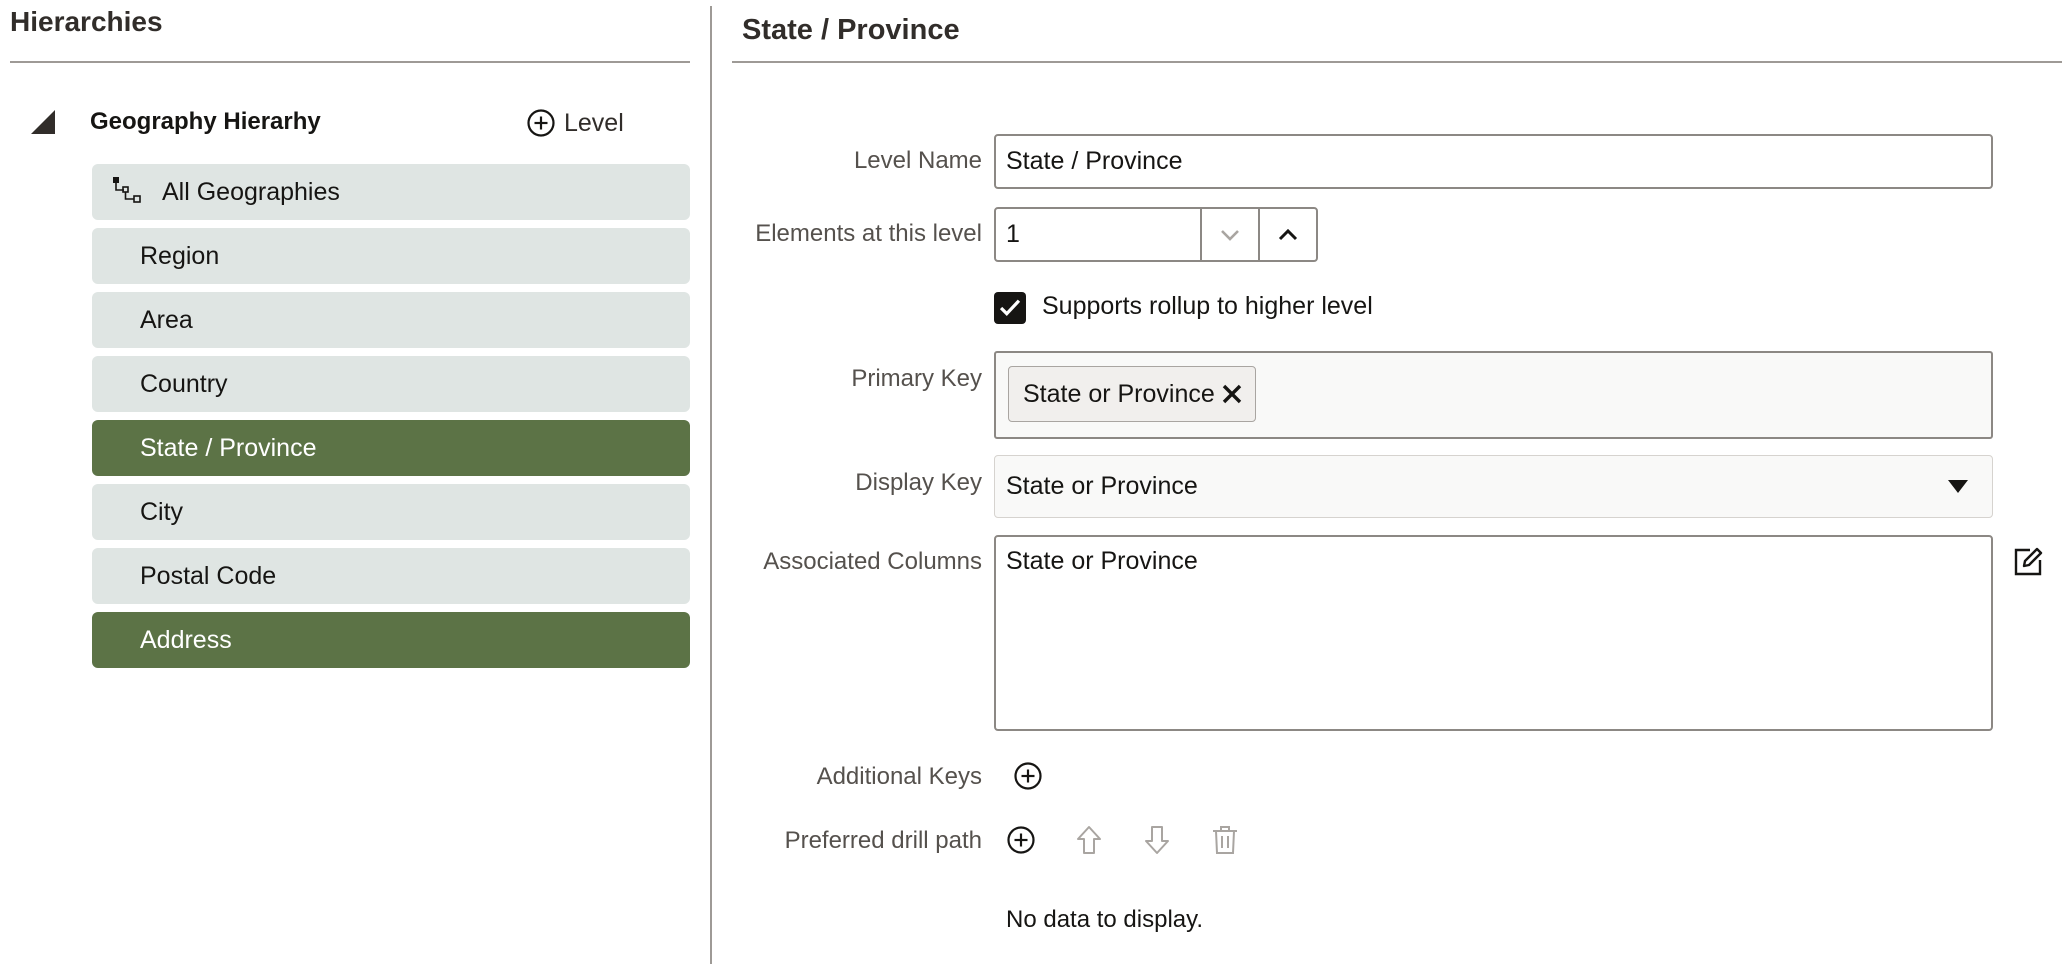 The height and width of the screenshot is (964, 2062). Describe the element at coordinates (43, 122) in the screenshot. I see `triangle-collapse-icon` at that location.